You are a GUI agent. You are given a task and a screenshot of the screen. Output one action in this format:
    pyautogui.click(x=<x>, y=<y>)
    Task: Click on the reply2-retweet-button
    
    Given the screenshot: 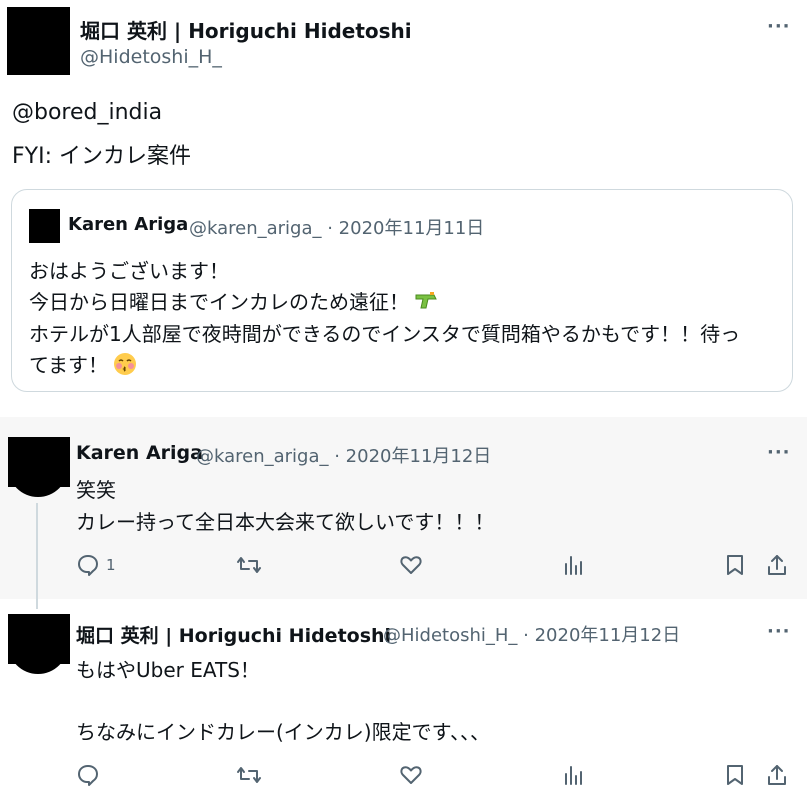 What is the action you would take?
    pyautogui.click(x=249, y=777)
    